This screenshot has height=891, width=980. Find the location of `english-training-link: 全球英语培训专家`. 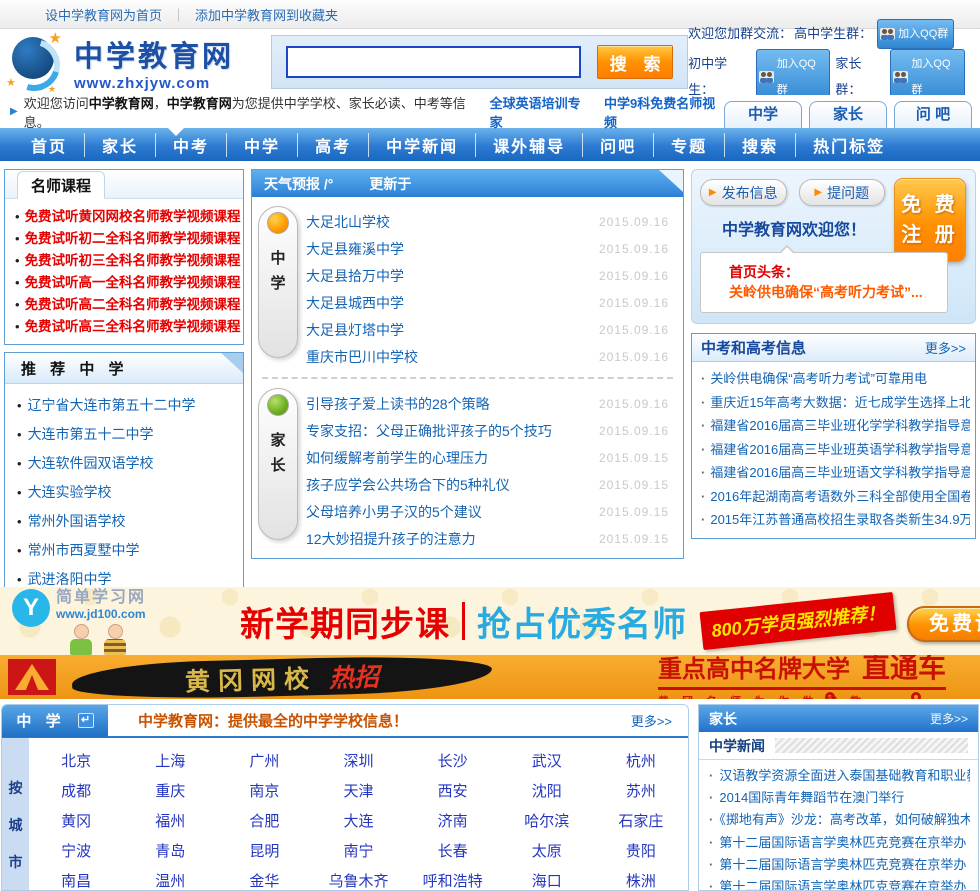

english-training-link: 全球英语培训专家 is located at coordinates (540, 112).